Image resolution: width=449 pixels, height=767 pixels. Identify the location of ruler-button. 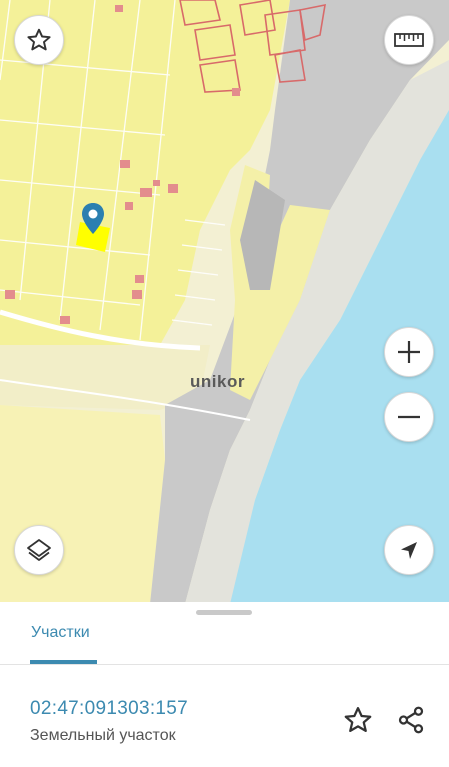
(409, 40).